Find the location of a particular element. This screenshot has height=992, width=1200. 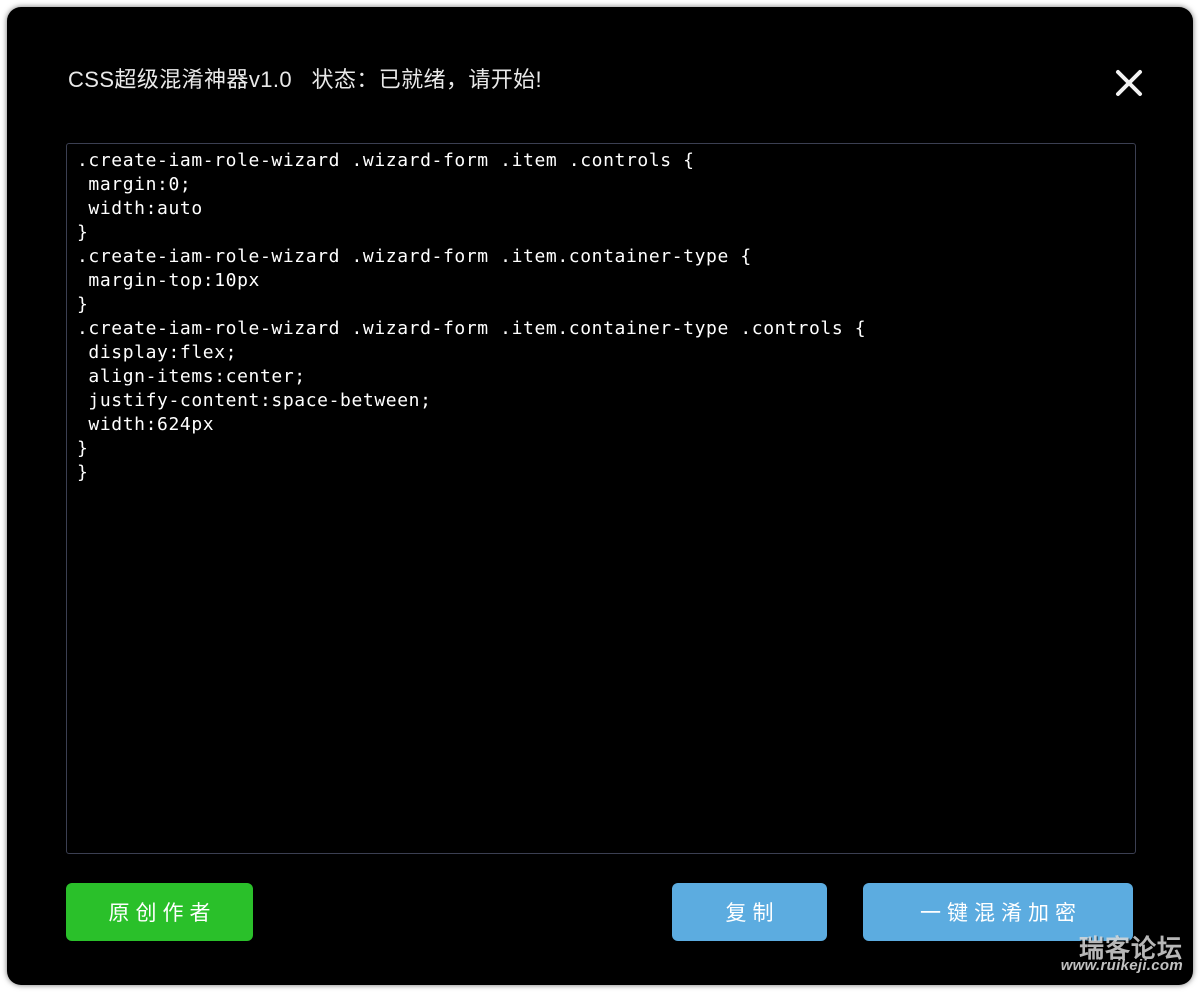

original-author-button: 原创作者 is located at coordinates (159, 912).